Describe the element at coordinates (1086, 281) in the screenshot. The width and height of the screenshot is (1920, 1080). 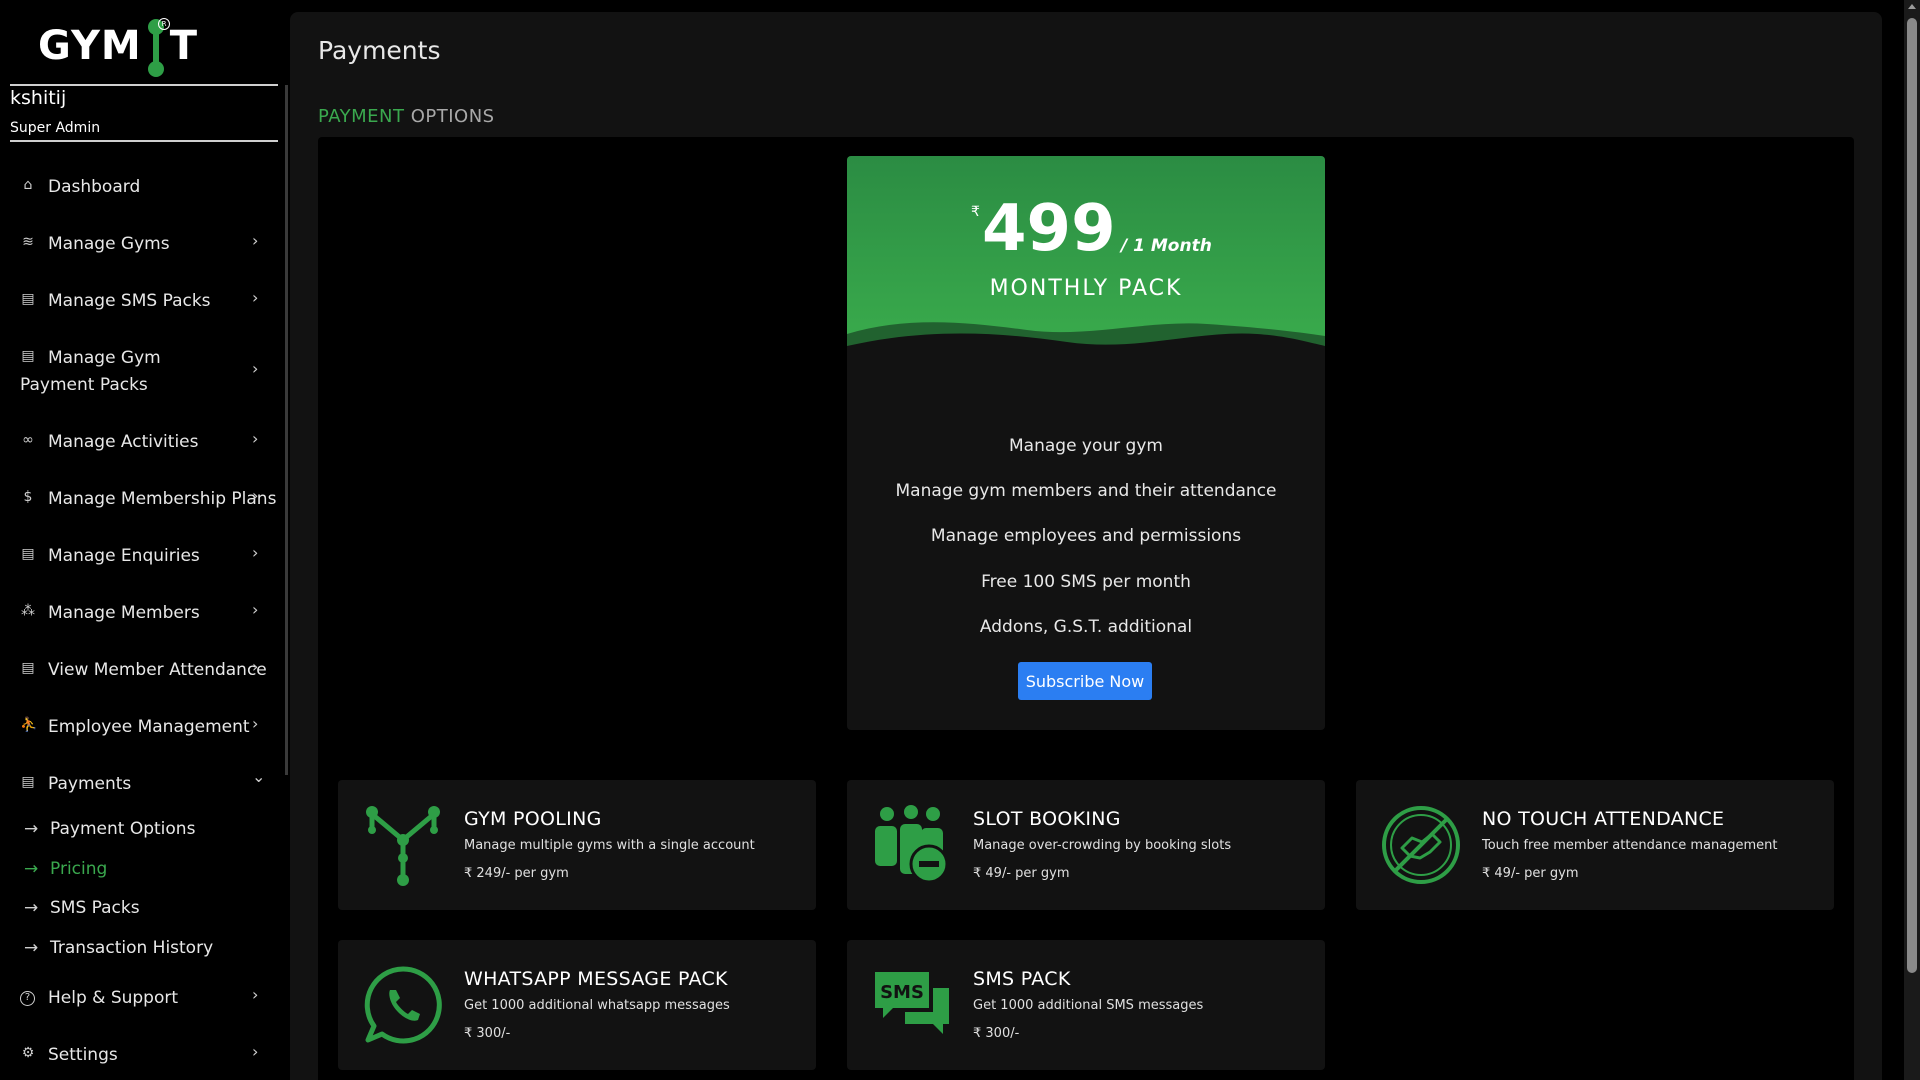
I see `pricing-card-header: ₹ 499 / 1 Month MONTHLY PACK` at that location.